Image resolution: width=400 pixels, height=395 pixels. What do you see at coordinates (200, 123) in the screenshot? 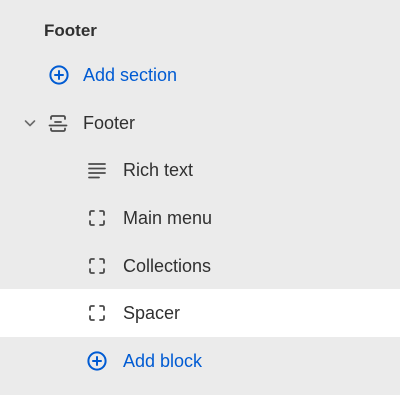
I see `section-item-footer: Footer` at bounding box center [200, 123].